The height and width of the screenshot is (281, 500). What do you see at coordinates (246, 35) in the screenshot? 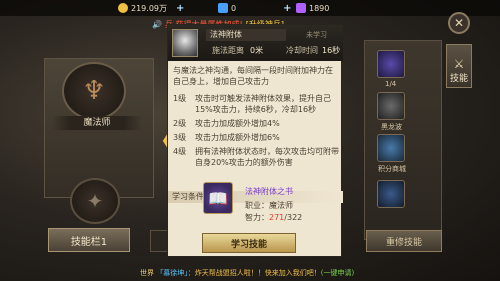
I see `skill-title: 法神附体` at bounding box center [246, 35].